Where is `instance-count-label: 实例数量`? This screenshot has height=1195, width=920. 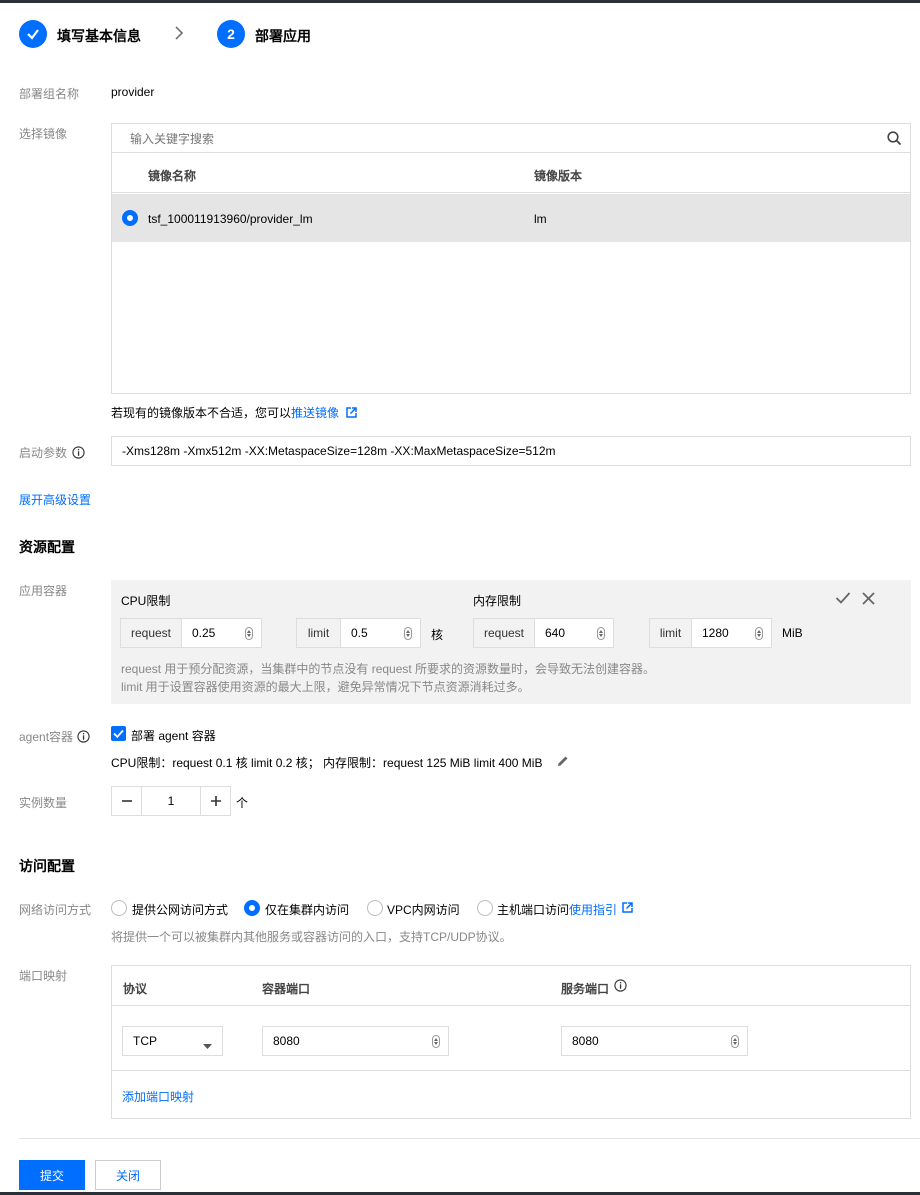
instance-count-label: 实例数量 is located at coordinates (43, 803).